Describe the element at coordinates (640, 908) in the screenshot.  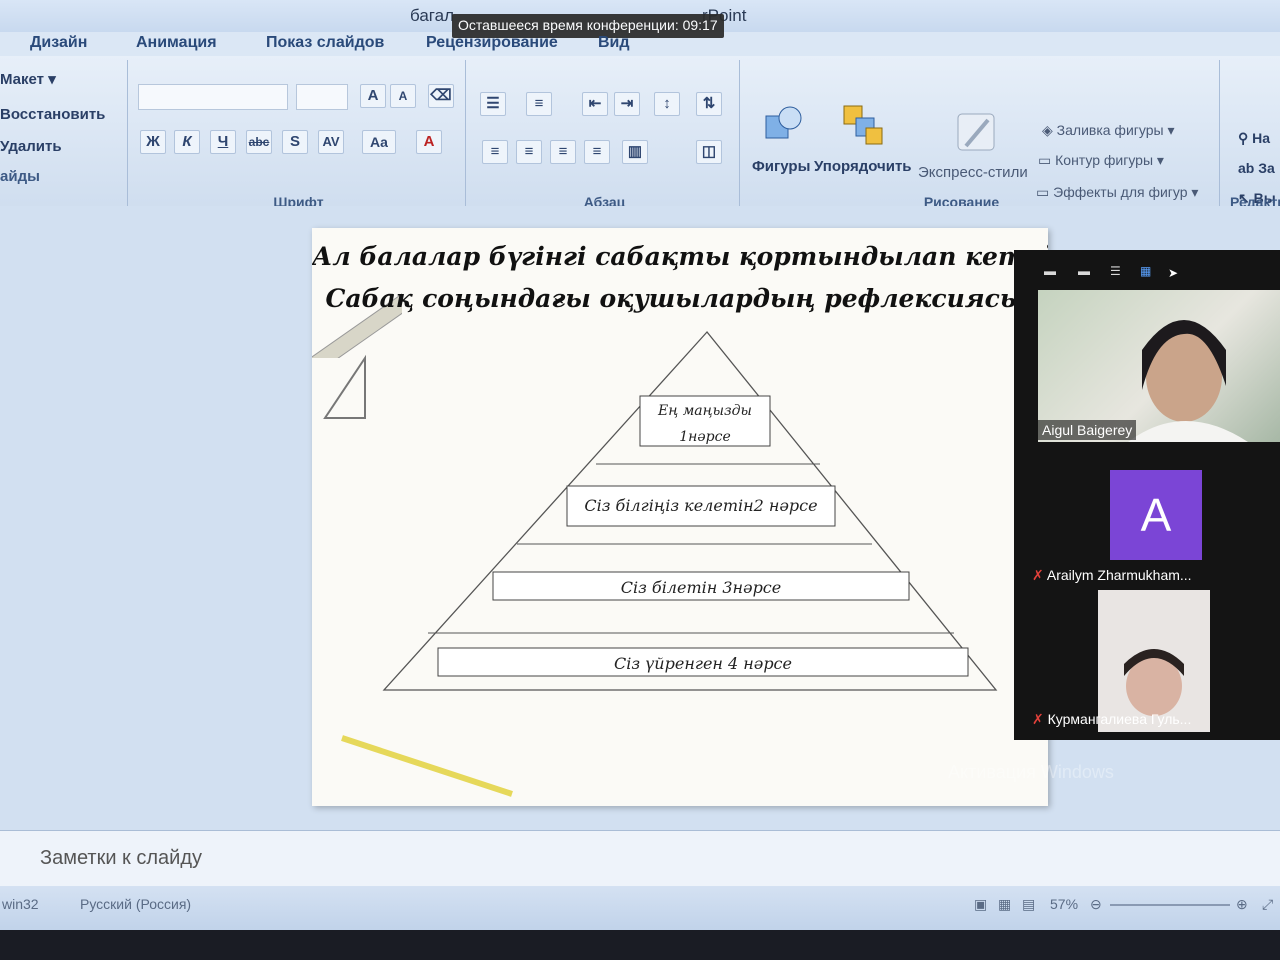
I see `status-bar: win32 Русский (Россия) ▣ ▦ ▤ 57% ⊖ ⊕ ⤢` at that location.